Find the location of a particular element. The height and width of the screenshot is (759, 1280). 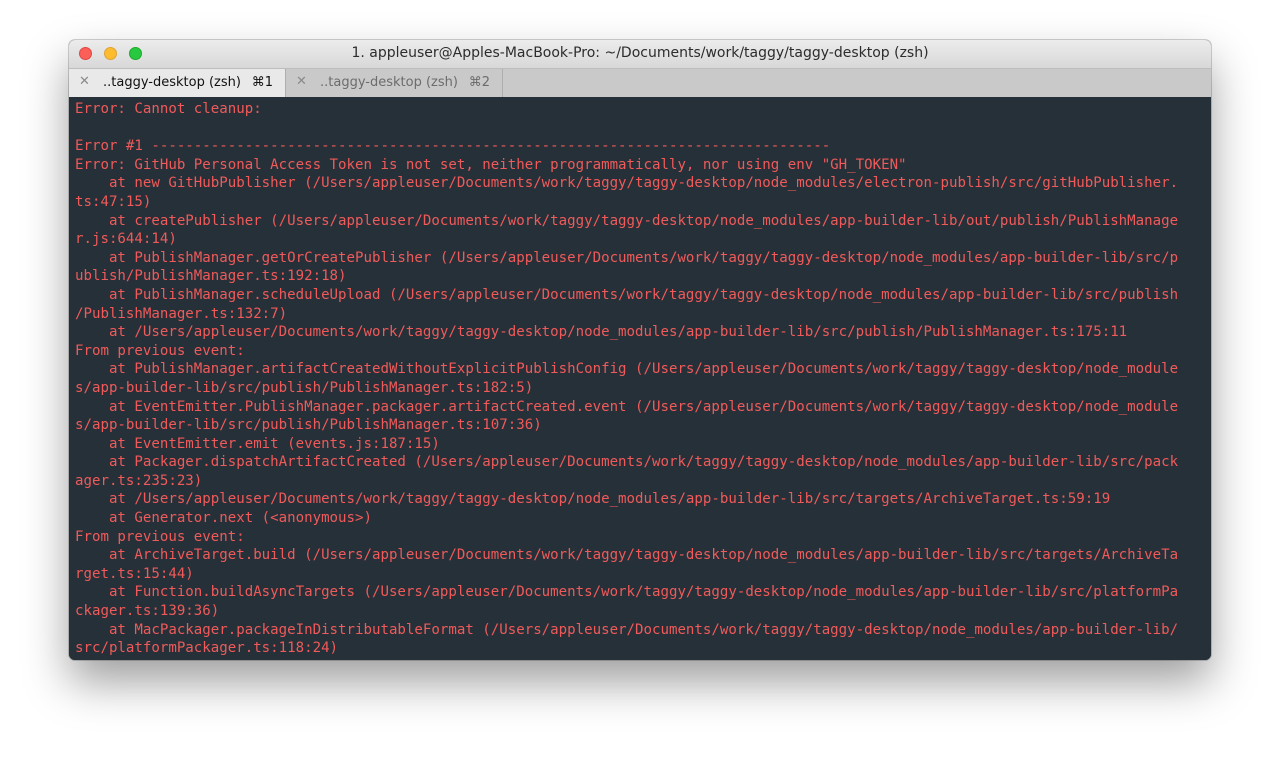

terminal-line: /PublishManager.ts:132:7) is located at coordinates (181, 313).